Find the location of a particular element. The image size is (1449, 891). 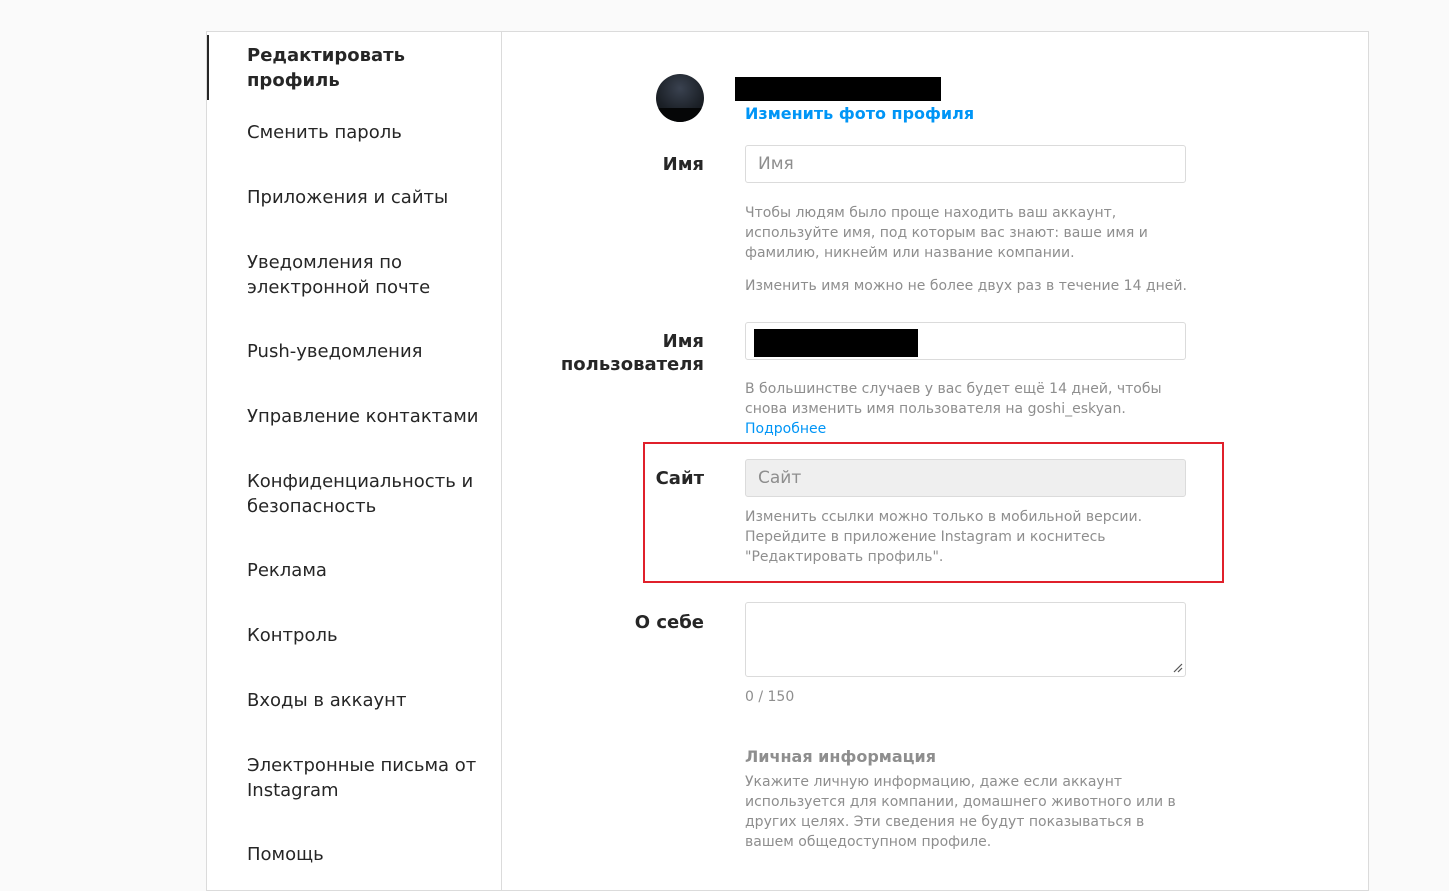

sidebar-item-help: Помощь is located at coordinates (354, 854).